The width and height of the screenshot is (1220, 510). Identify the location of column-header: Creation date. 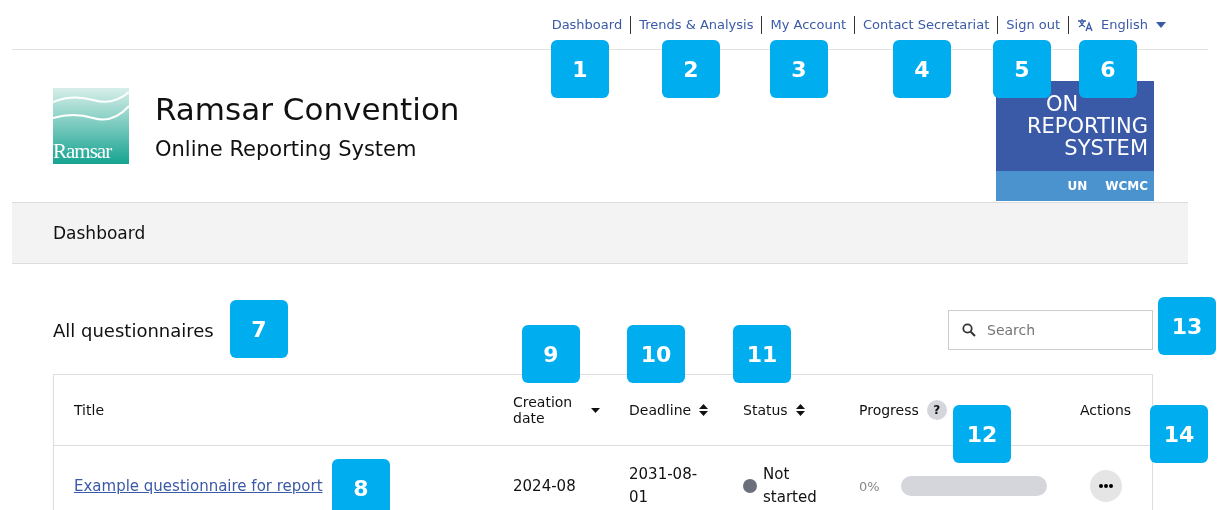
(543, 410).